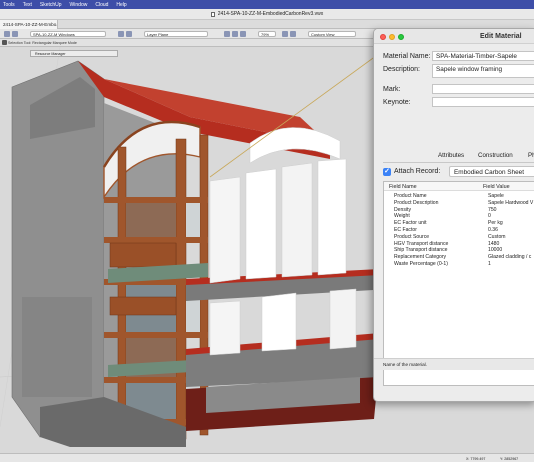 The image size is (534, 462). I want to click on field-value-cell: Custom, so click(497, 237).